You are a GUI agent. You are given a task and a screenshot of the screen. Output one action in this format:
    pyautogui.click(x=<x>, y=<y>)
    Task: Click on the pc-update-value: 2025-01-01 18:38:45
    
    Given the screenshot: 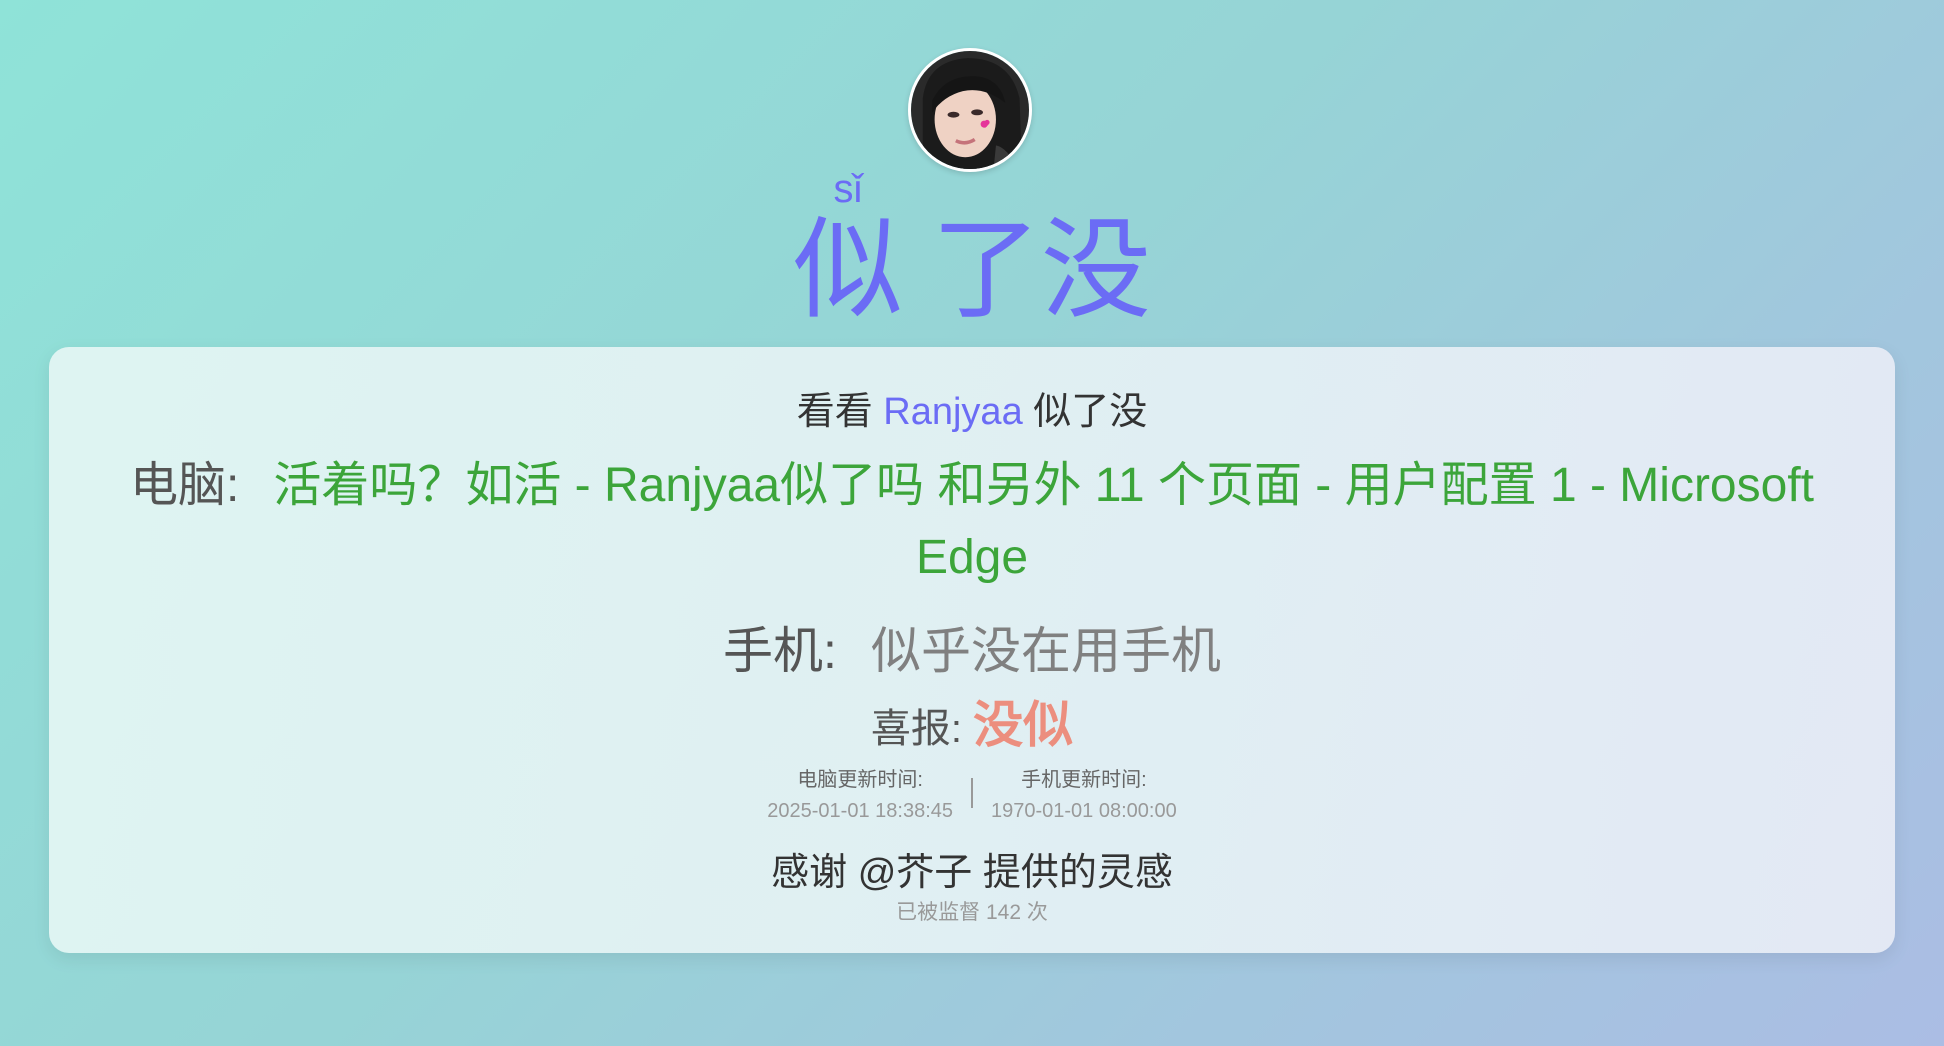 What is the action you would take?
    pyautogui.click(x=860, y=811)
    